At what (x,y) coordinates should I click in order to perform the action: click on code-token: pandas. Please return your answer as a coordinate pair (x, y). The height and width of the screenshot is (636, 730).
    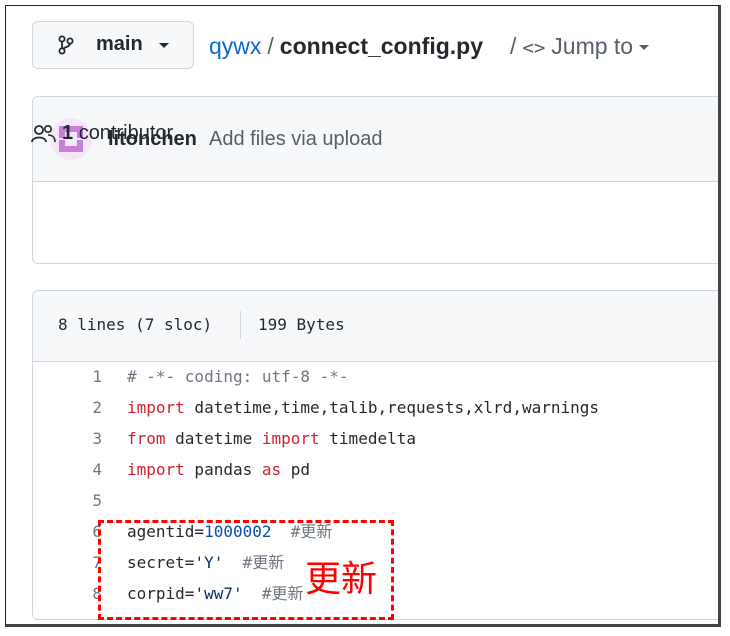
    Looking at the image, I should click on (223, 469).